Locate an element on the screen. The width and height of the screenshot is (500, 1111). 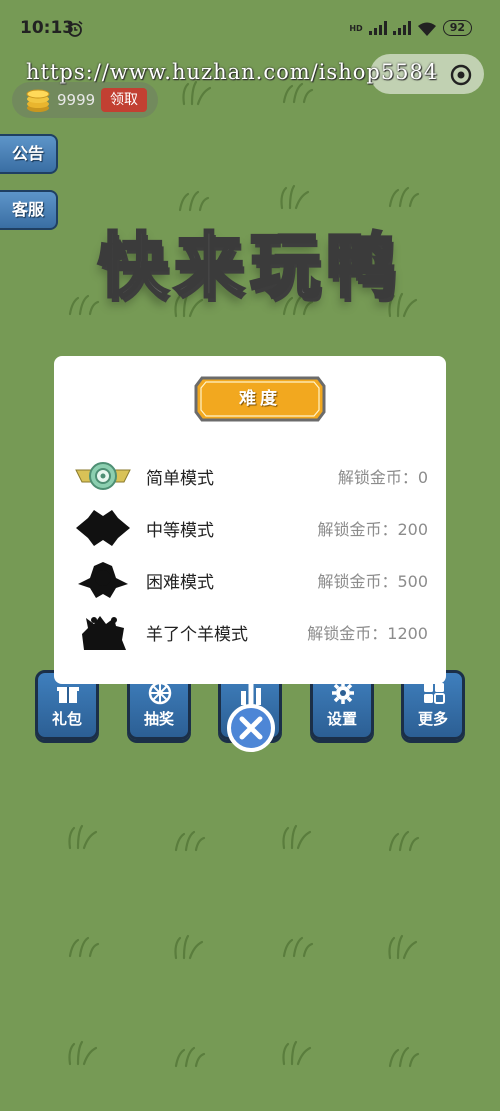
mode-row-medium: 中等模式 解锁金币：200 is located at coordinates (250, 528).